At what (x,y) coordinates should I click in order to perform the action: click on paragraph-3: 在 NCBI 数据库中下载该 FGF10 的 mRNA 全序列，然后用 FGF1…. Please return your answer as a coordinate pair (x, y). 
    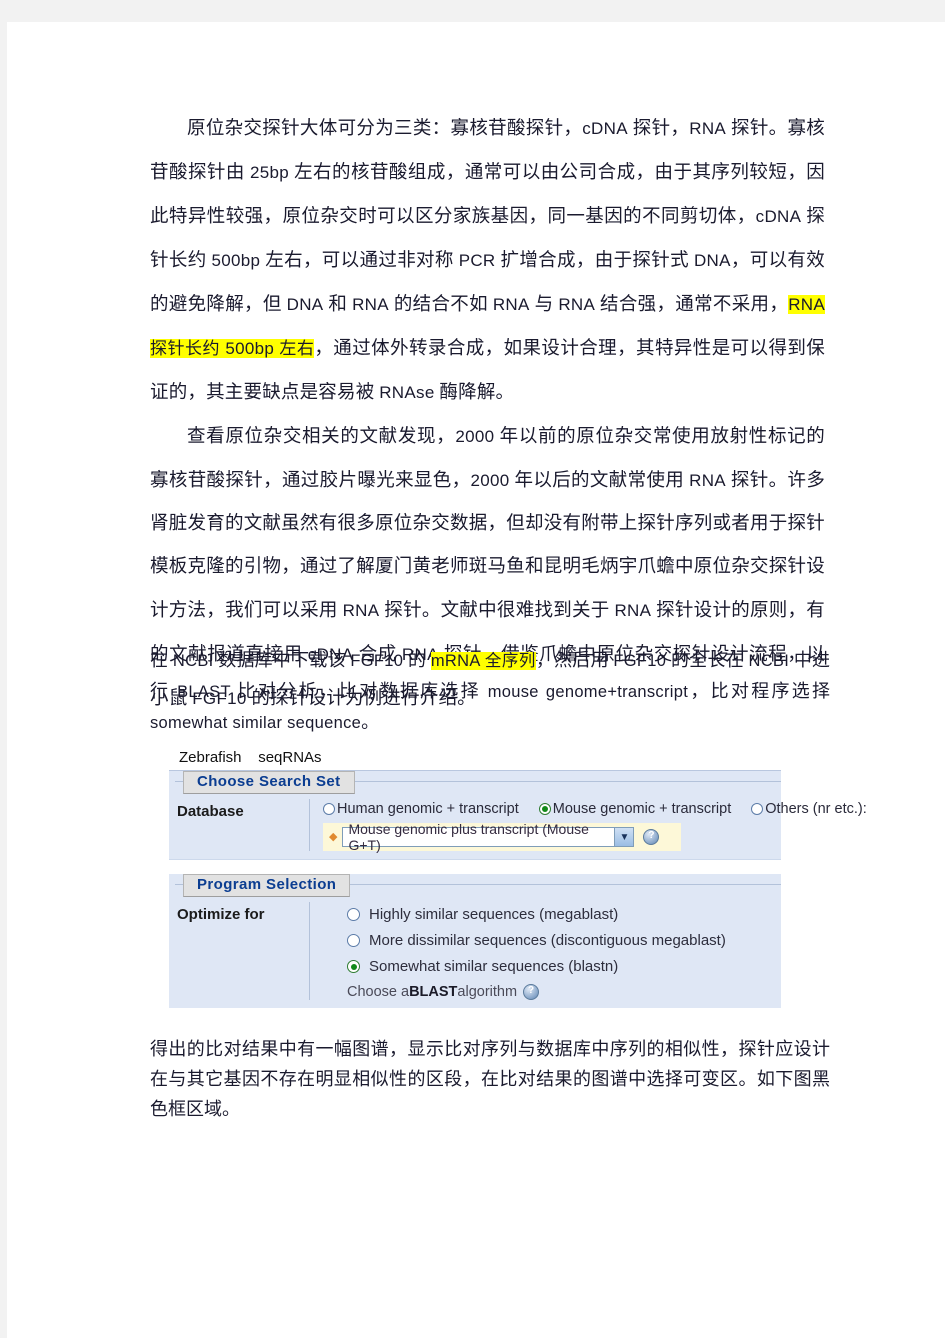
    Looking at the image, I should click on (490, 691).